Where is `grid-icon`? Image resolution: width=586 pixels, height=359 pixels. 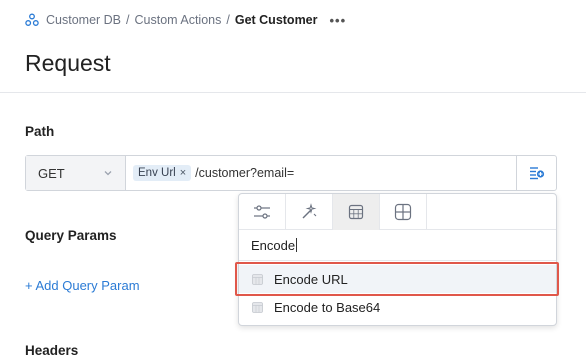 grid-icon is located at coordinates (403, 212).